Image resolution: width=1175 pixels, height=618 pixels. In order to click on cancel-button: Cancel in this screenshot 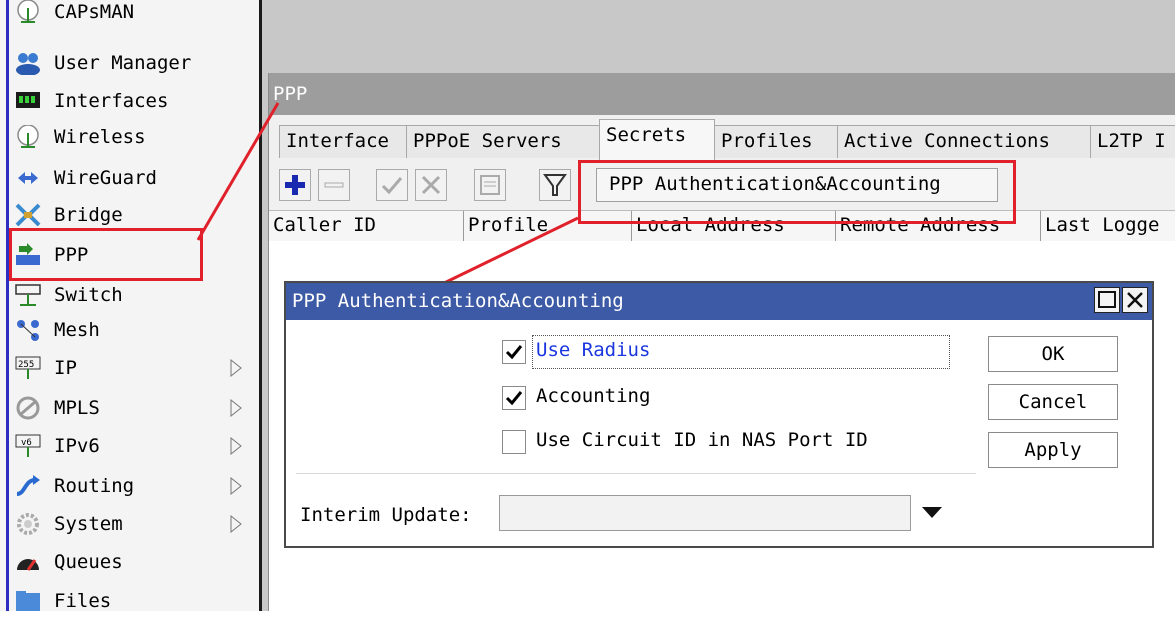, I will do `click(1053, 402)`.